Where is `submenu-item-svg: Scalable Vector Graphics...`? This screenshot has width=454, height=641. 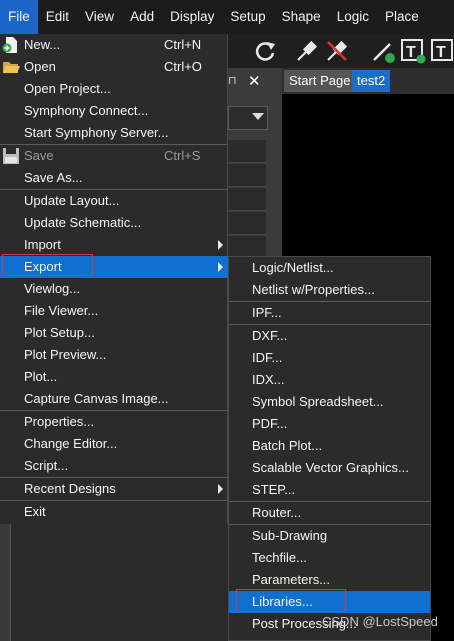 submenu-item-svg: Scalable Vector Graphics... is located at coordinates (329, 468).